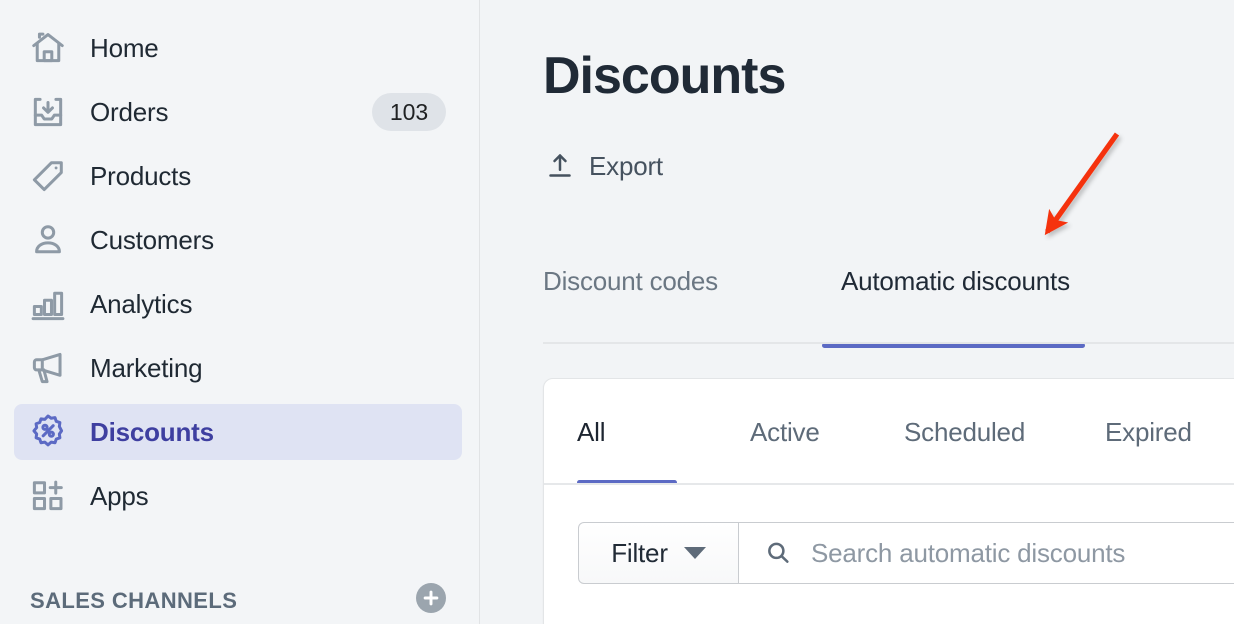  What do you see at coordinates (238, 112) in the screenshot?
I see `sidebar-item-orders: Orders 103` at bounding box center [238, 112].